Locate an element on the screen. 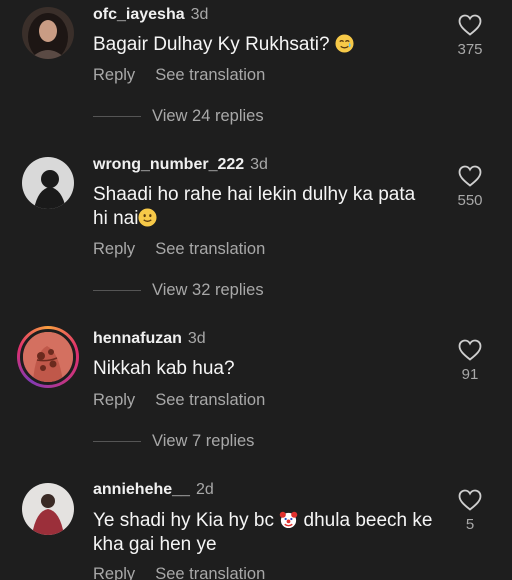 Image resolution: width=512 pixels, height=580 pixels. comment-text-content: Nikkah kab hua? is located at coordinates (164, 368).